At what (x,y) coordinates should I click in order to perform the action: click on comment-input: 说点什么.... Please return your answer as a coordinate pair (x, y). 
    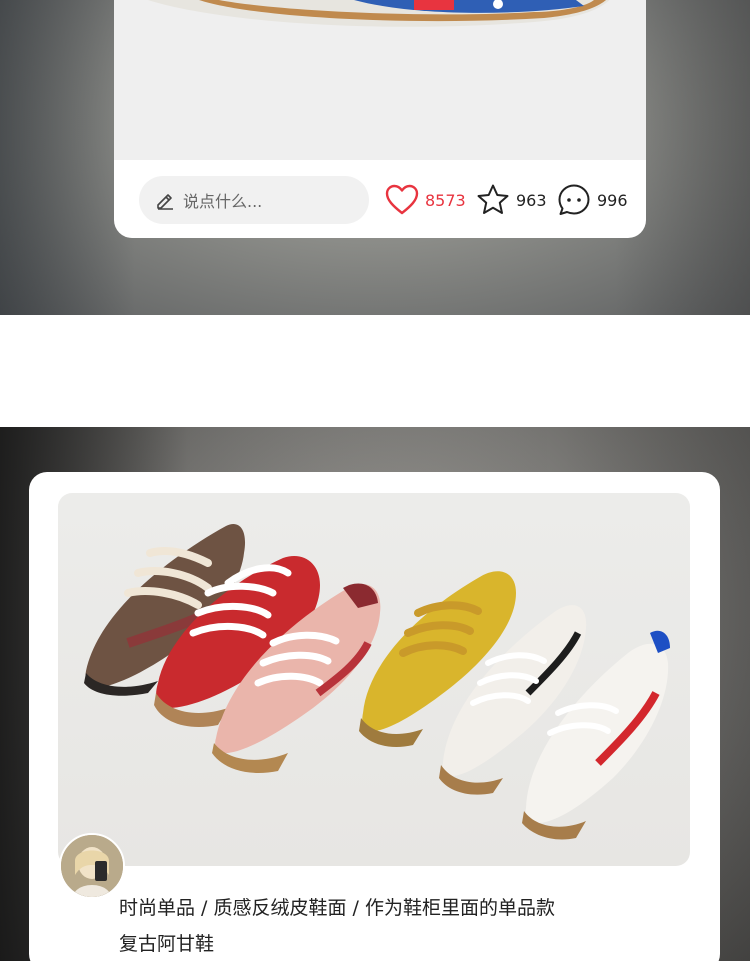
    Looking at the image, I should click on (254, 200).